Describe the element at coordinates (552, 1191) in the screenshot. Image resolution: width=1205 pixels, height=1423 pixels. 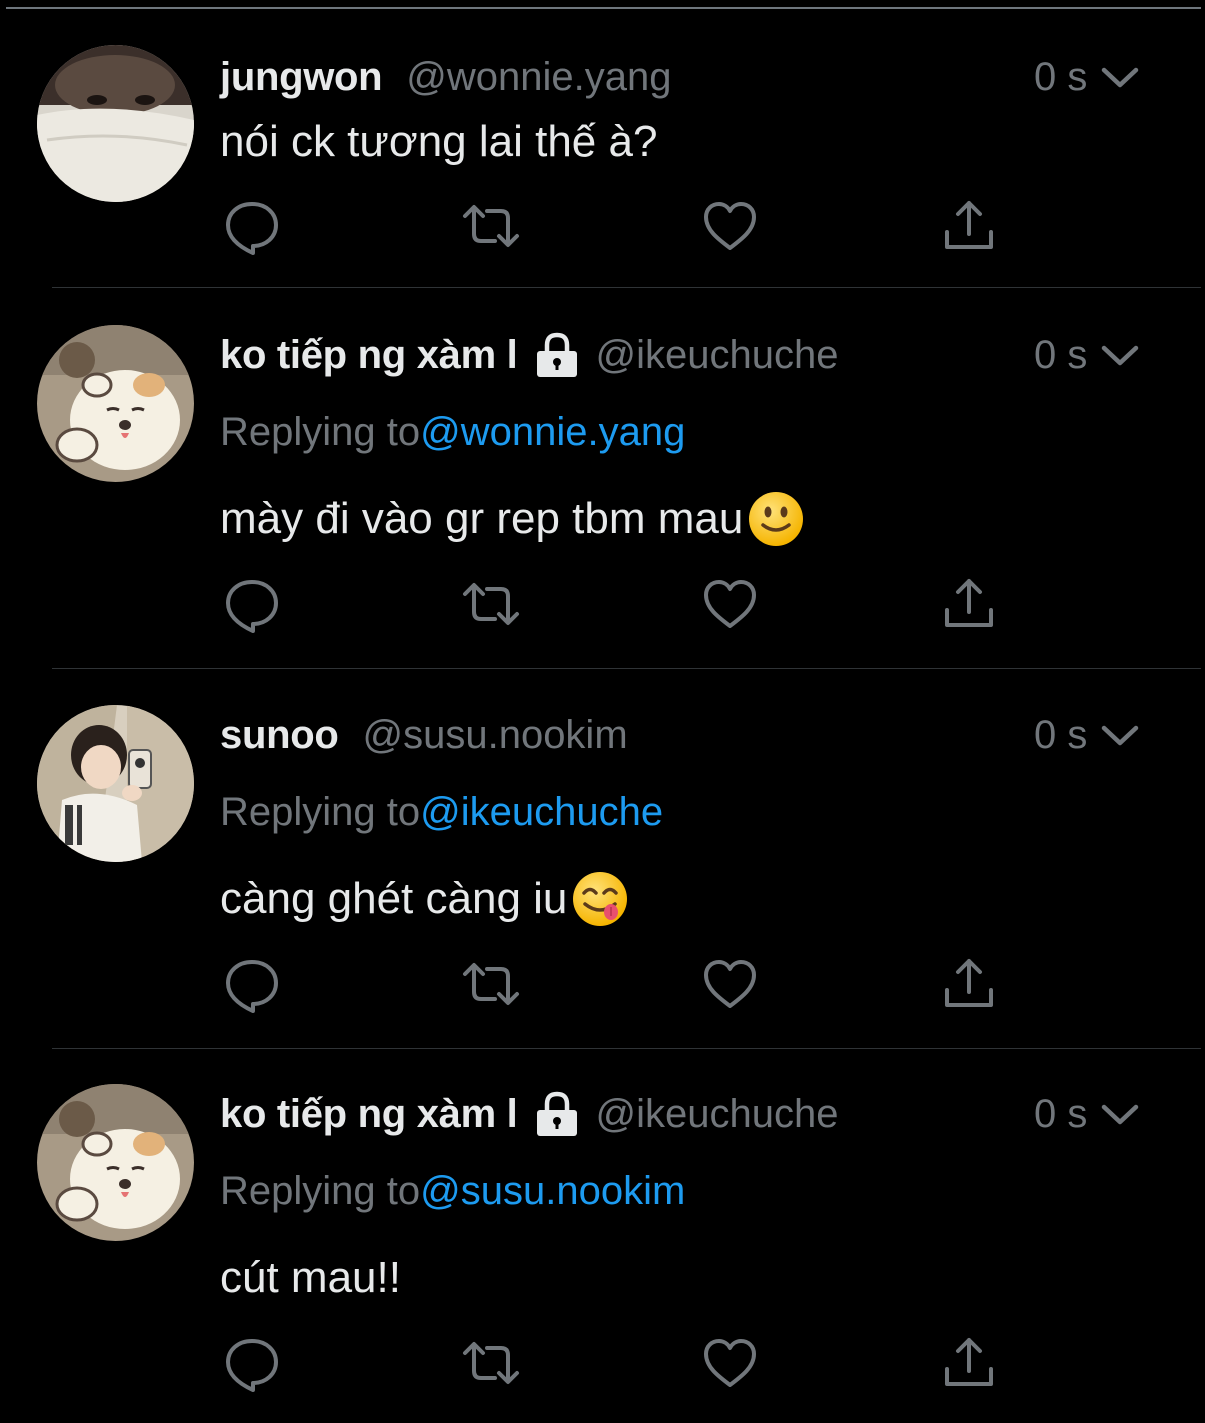
I see `reply-mention-link: @susu.nookim` at that location.